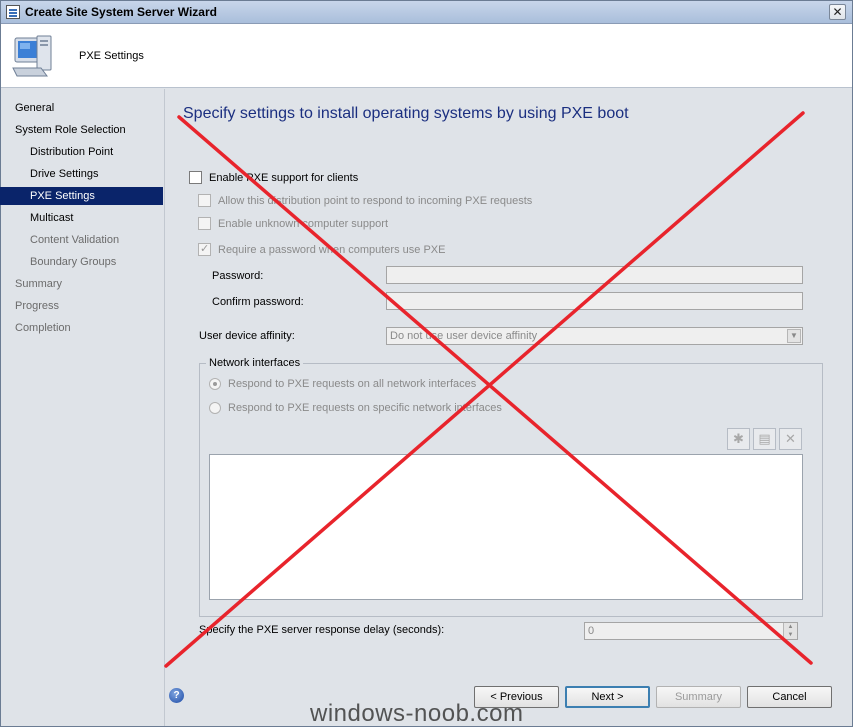 This screenshot has height=727, width=853. What do you see at coordinates (789, 697) in the screenshot?
I see `cancel-button: Cancel` at bounding box center [789, 697].